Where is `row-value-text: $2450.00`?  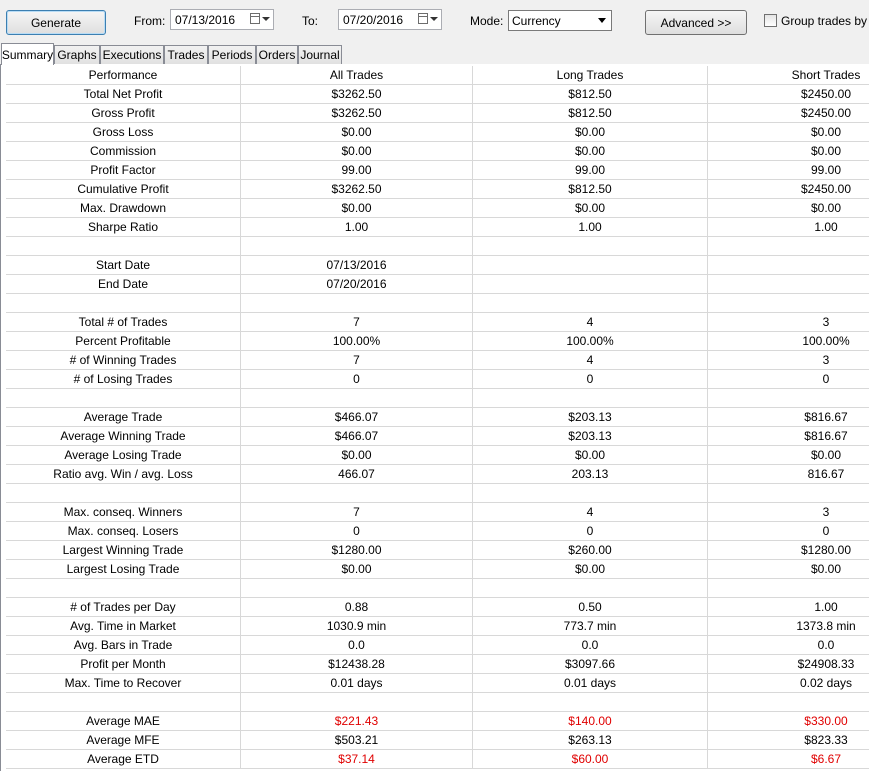
row-value-text: $2450.00 is located at coordinates (826, 113).